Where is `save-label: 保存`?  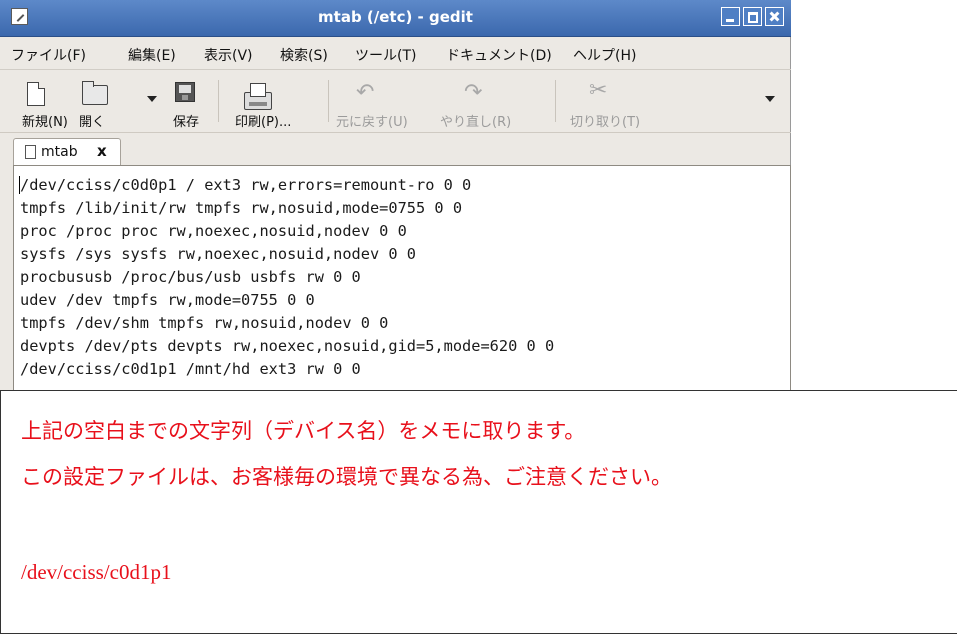 save-label: 保存 is located at coordinates (186, 122).